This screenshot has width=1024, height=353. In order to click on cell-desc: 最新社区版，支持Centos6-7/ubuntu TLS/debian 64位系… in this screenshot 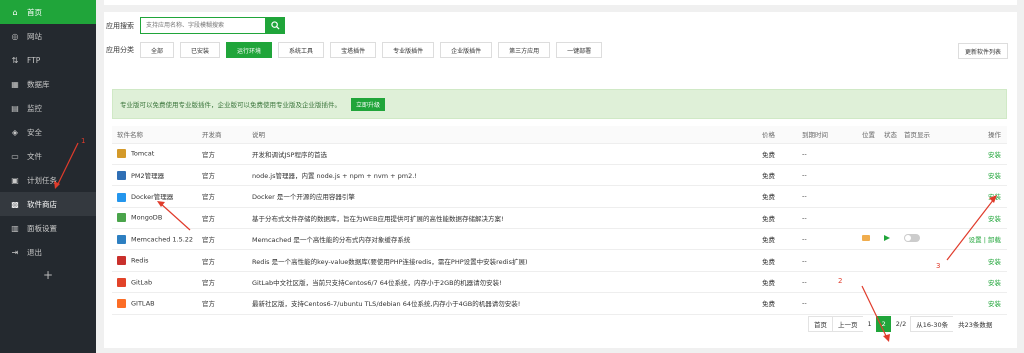, I will do `click(502, 303)`.